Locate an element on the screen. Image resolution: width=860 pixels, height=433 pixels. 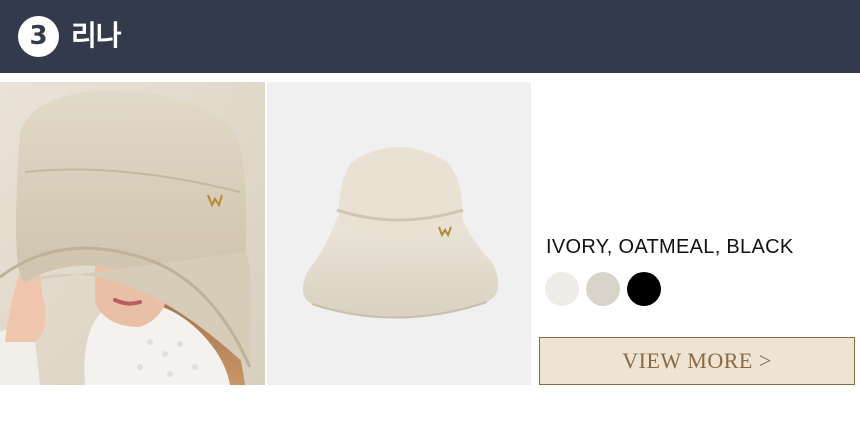
section-title: 리나 is located at coordinates (96, 35).